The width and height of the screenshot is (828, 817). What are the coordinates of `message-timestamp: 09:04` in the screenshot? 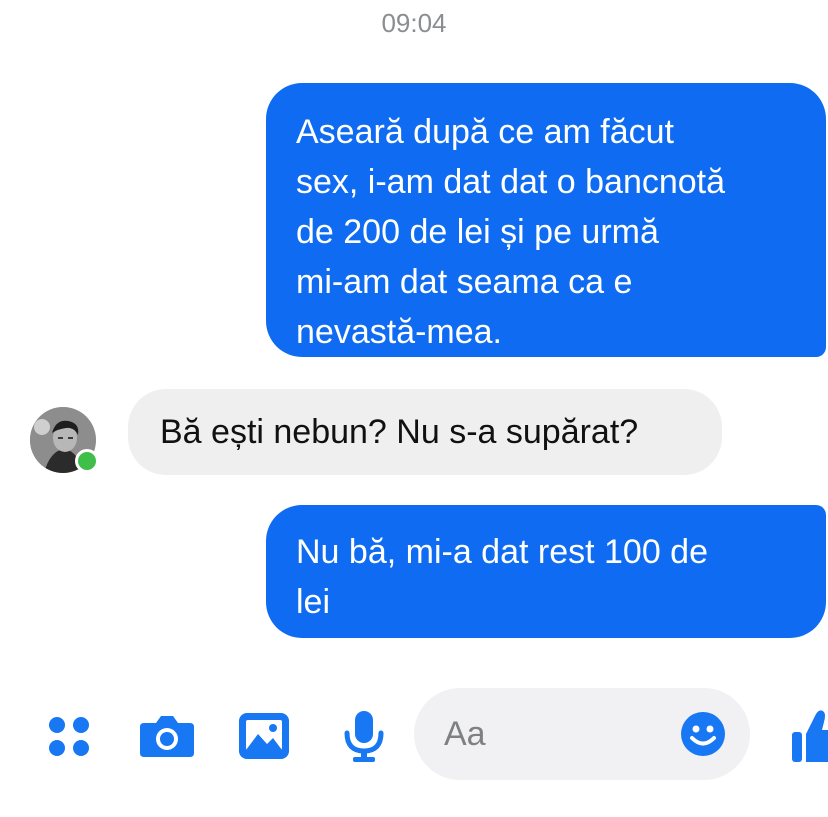 It's located at (414, 23).